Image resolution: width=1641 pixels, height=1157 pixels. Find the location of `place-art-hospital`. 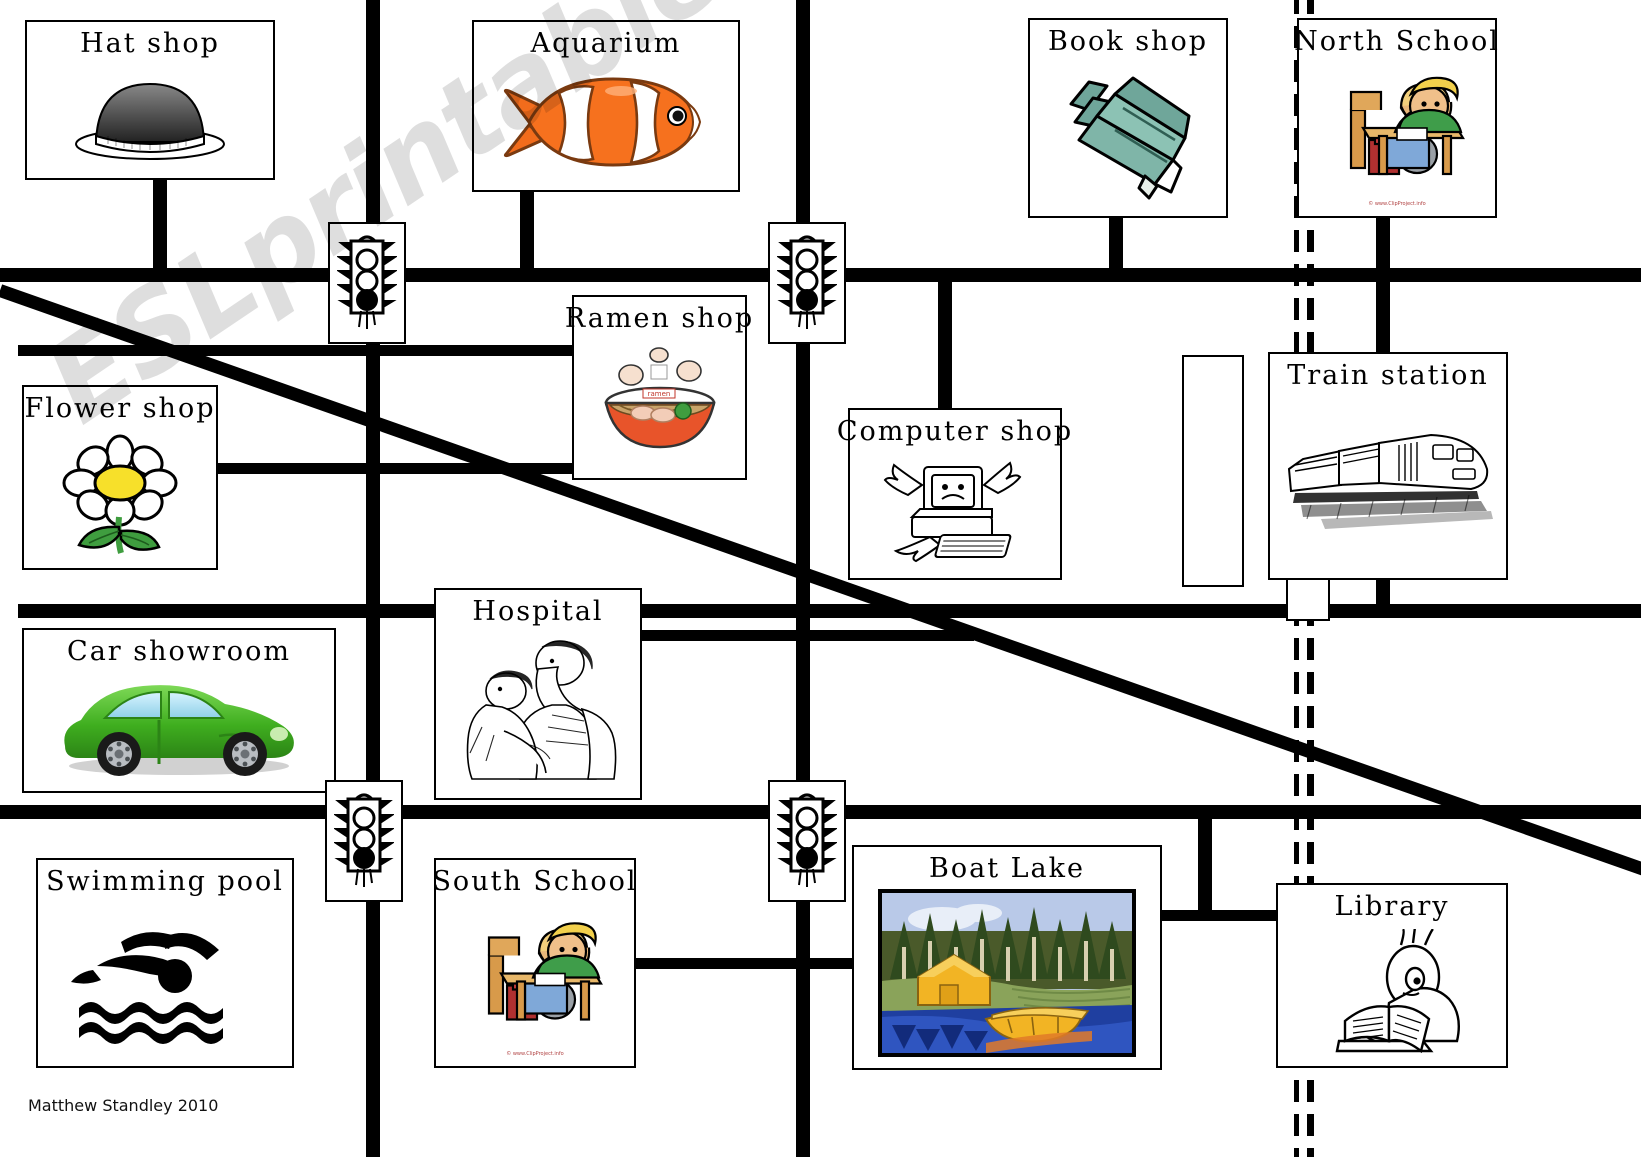

place-art-hospital is located at coordinates (538, 709).